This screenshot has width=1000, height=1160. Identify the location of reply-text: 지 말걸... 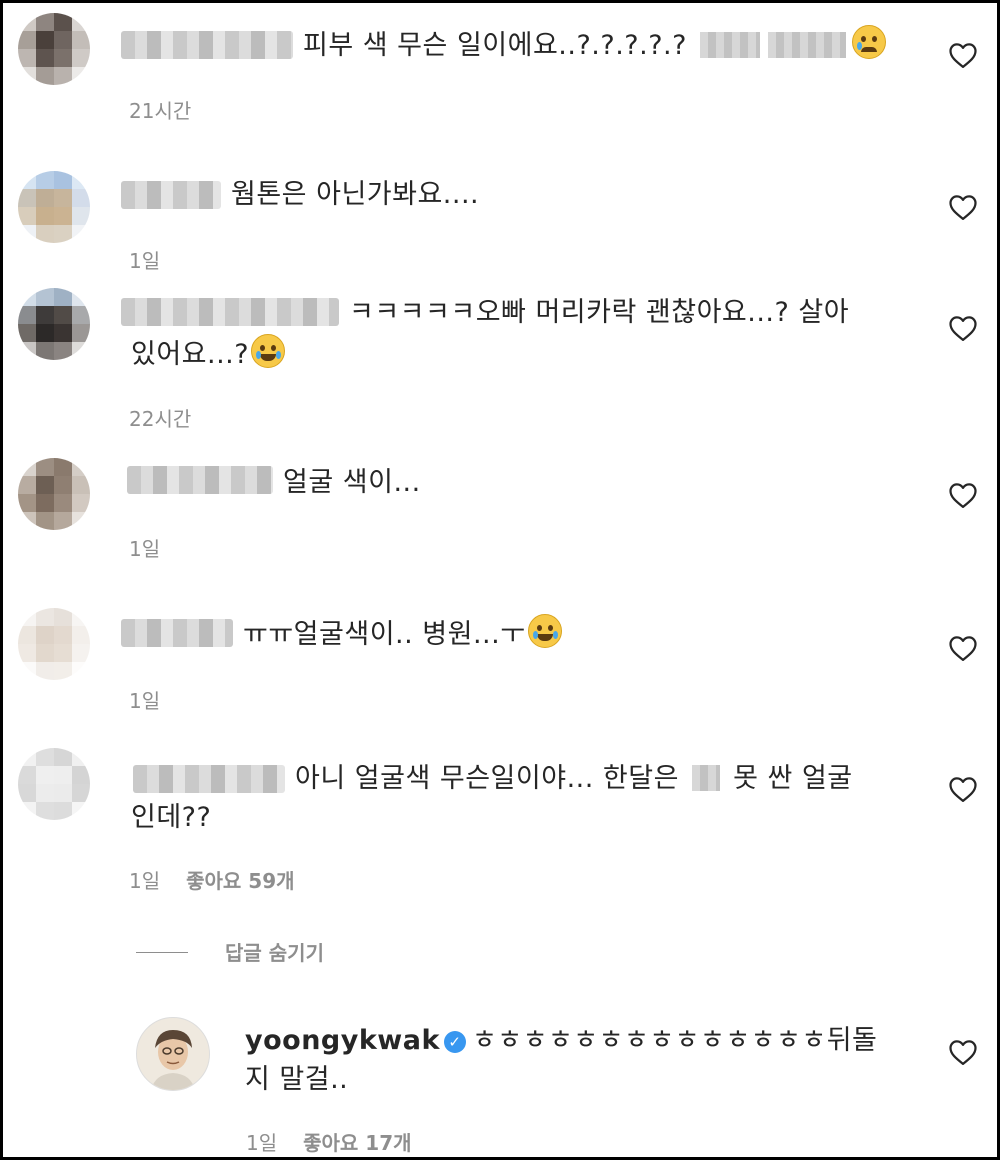
(297, 1079).